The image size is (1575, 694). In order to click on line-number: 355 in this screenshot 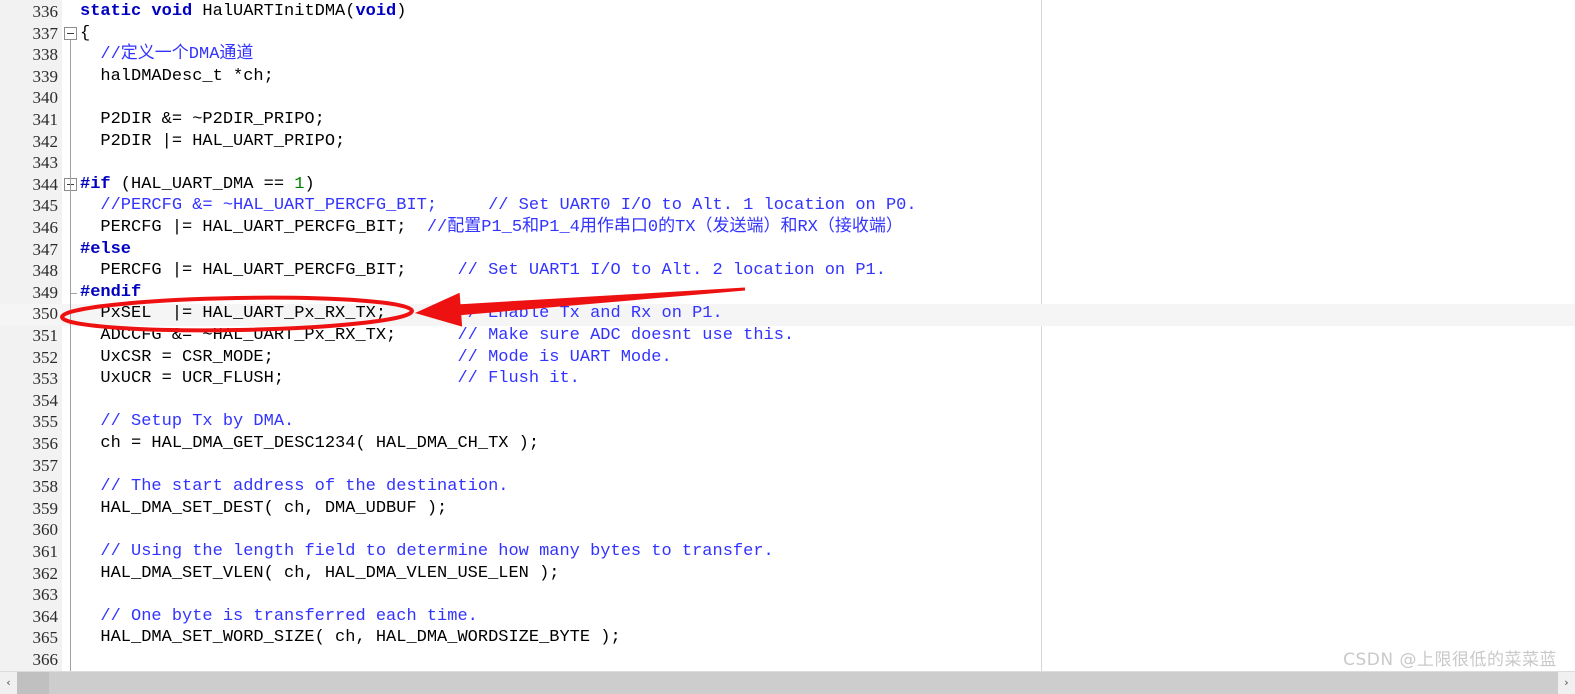, I will do `click(45, 422)`.